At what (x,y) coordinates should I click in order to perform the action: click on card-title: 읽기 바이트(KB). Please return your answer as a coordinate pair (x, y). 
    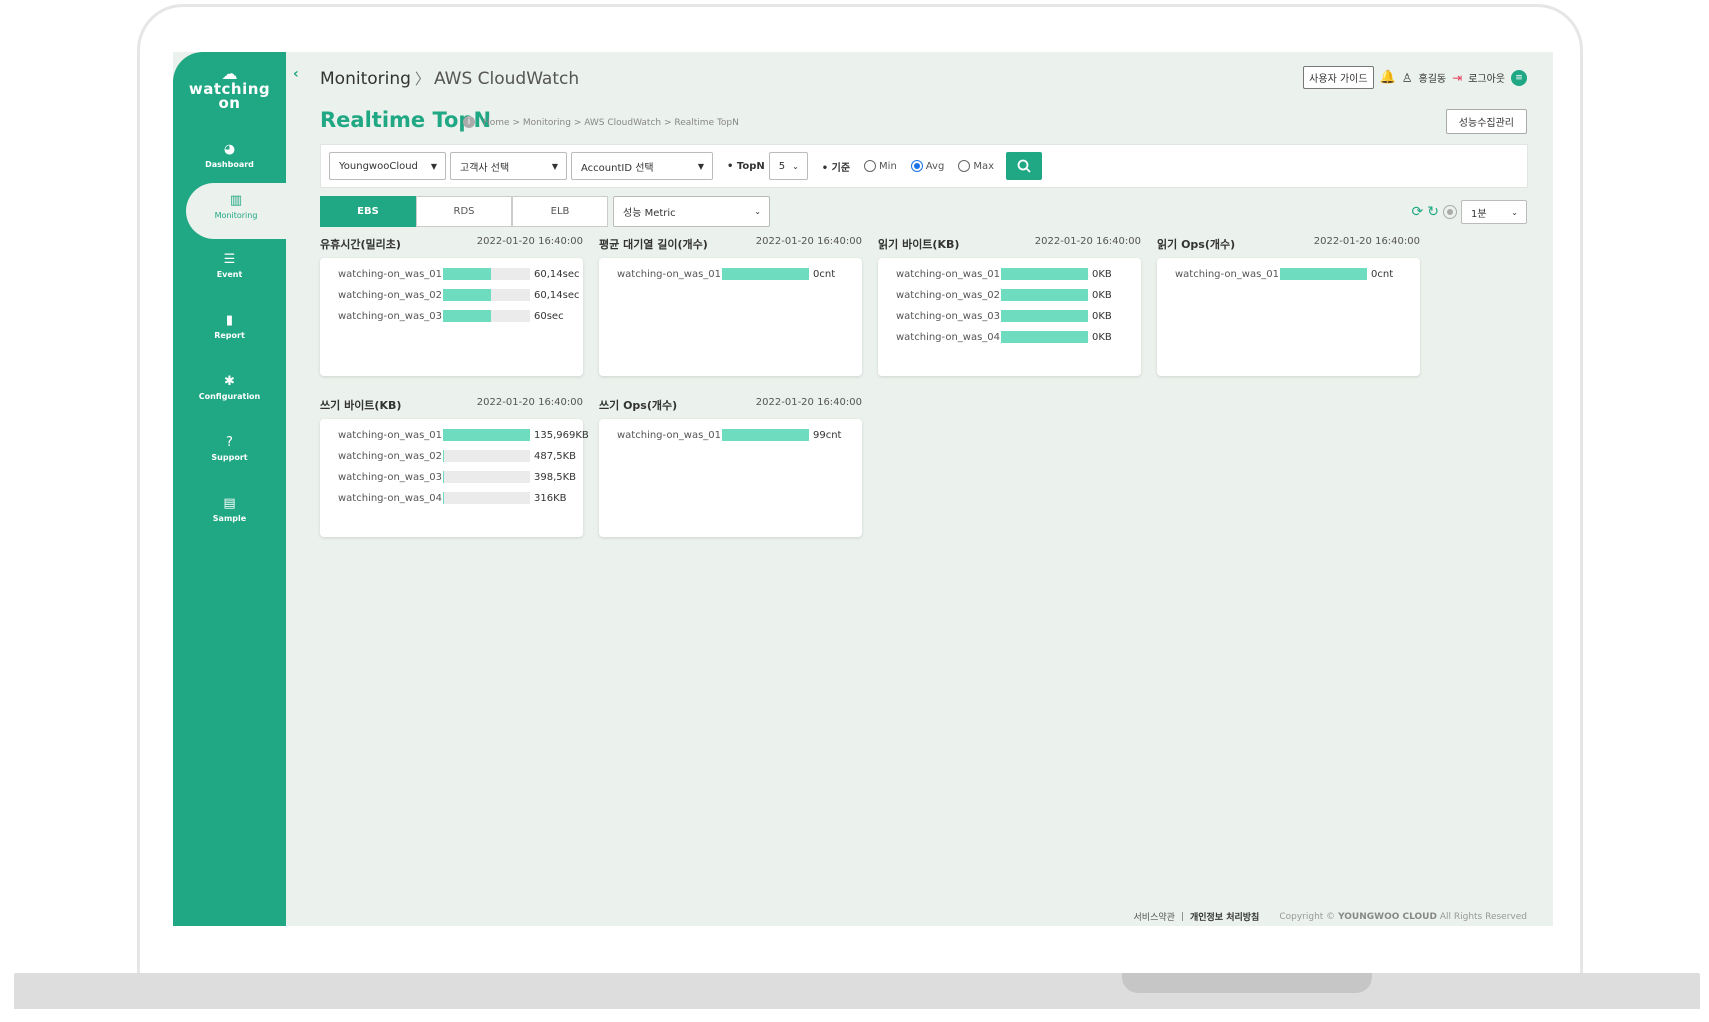
    Looking at the image, I should click on (919, 244).